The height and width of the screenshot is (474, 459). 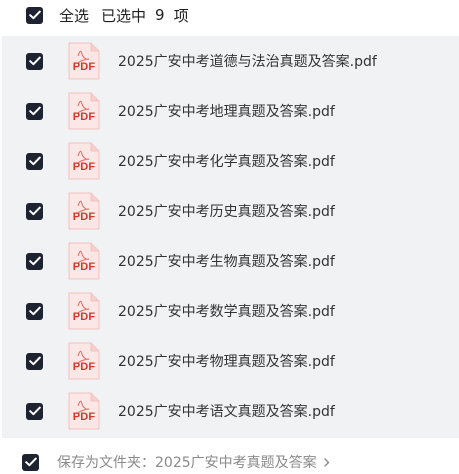 What do you see at coordinates (247, 62) in the screenshot?
I see `file-name: 2025广安中考道德与法治真题及答案.pdf` at bounding box center [247, 62].